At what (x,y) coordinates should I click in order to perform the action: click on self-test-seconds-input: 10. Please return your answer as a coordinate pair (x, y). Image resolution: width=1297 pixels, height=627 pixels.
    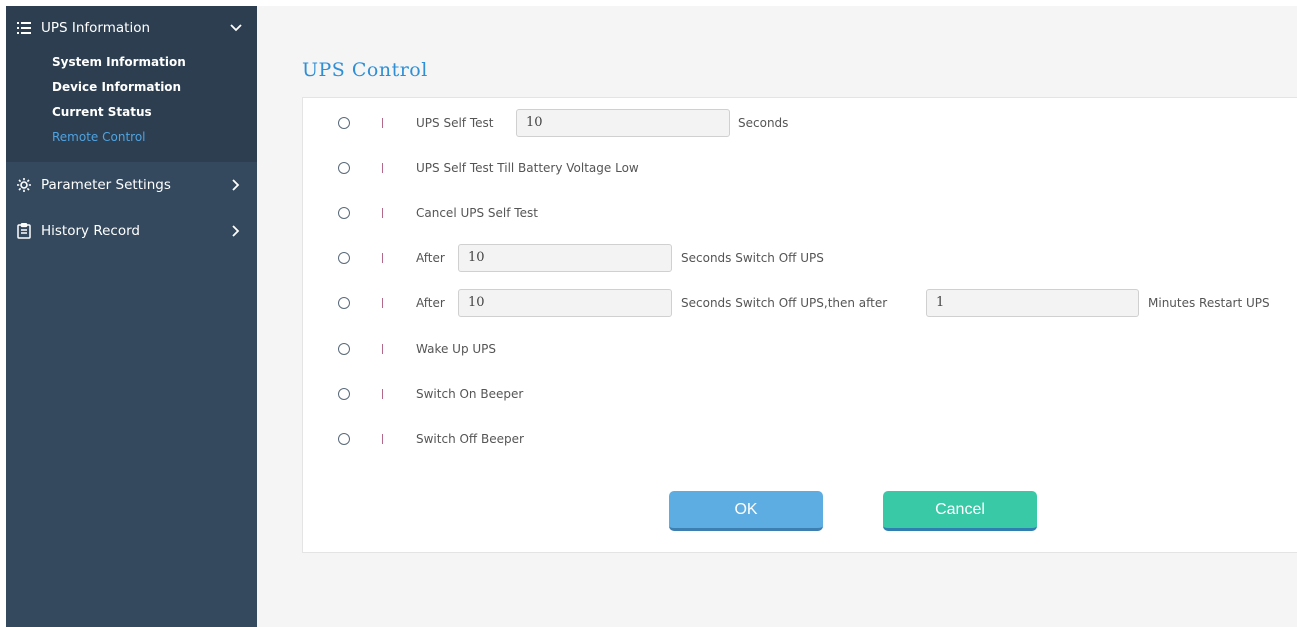
    Looking at the image, I should click on (623, 123).